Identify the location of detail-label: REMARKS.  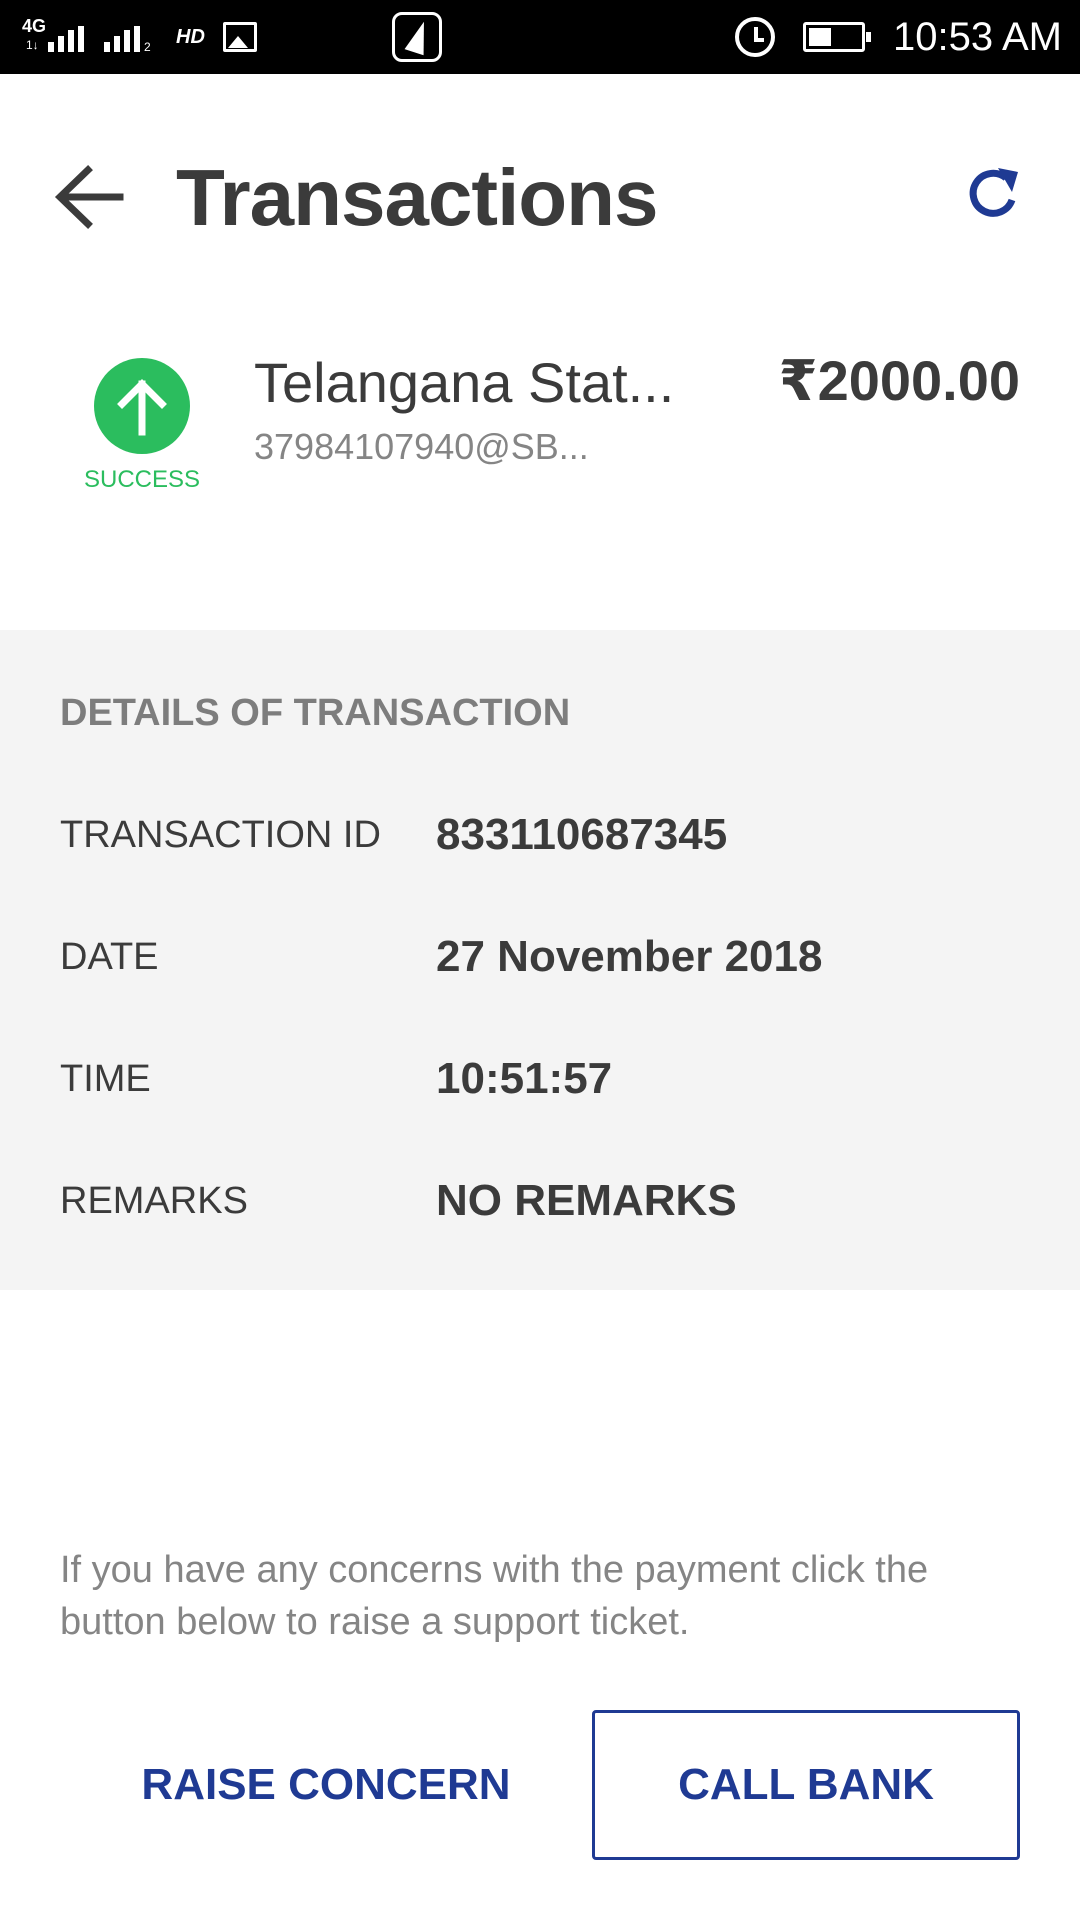
(154, 1201).